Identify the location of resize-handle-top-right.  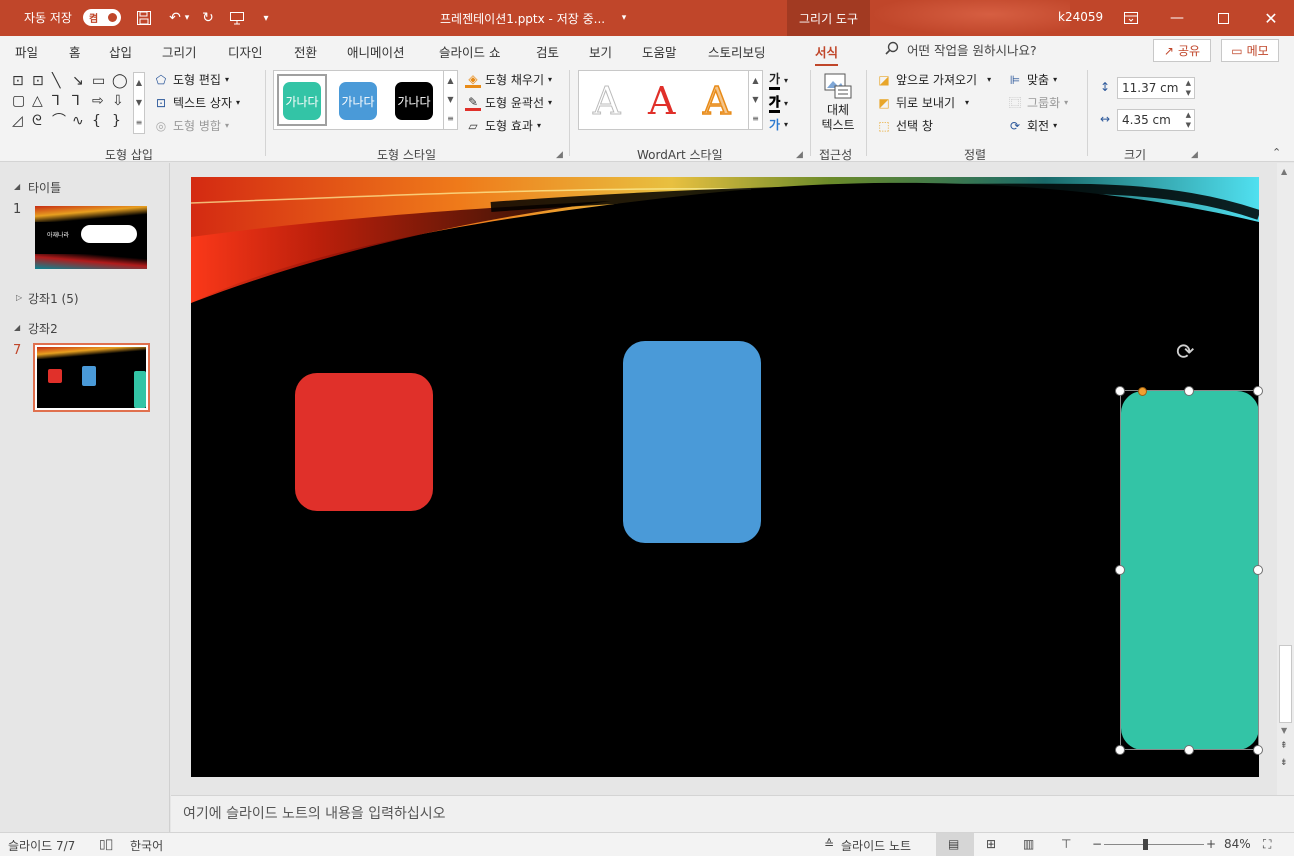
(1258, 391).